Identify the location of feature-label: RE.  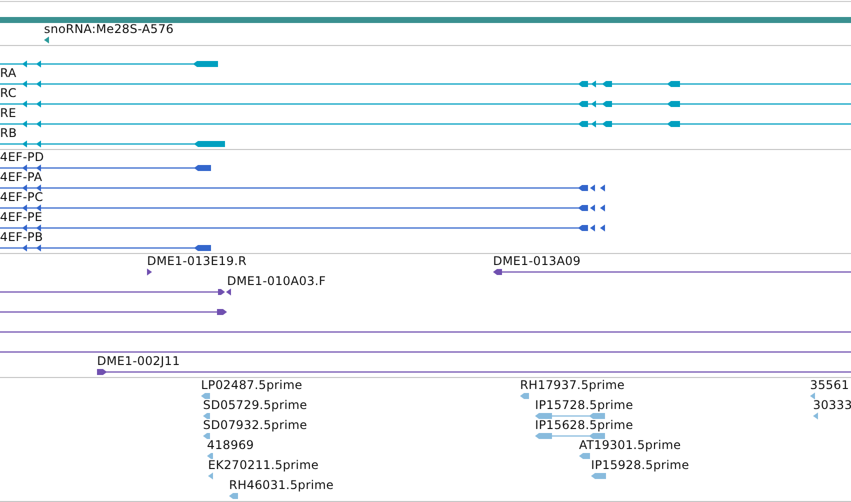
(8, 113).